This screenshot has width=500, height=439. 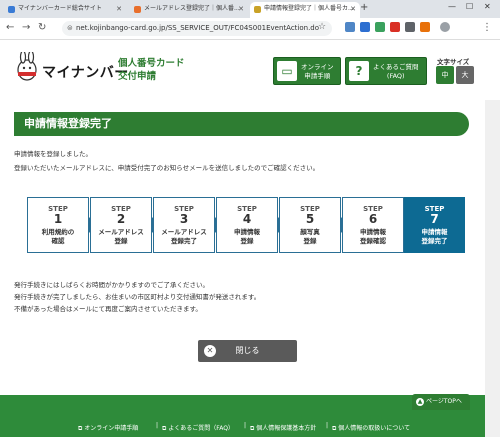 I want to click on page-top-label: ページTOPへ, so click(x=444, y=401).